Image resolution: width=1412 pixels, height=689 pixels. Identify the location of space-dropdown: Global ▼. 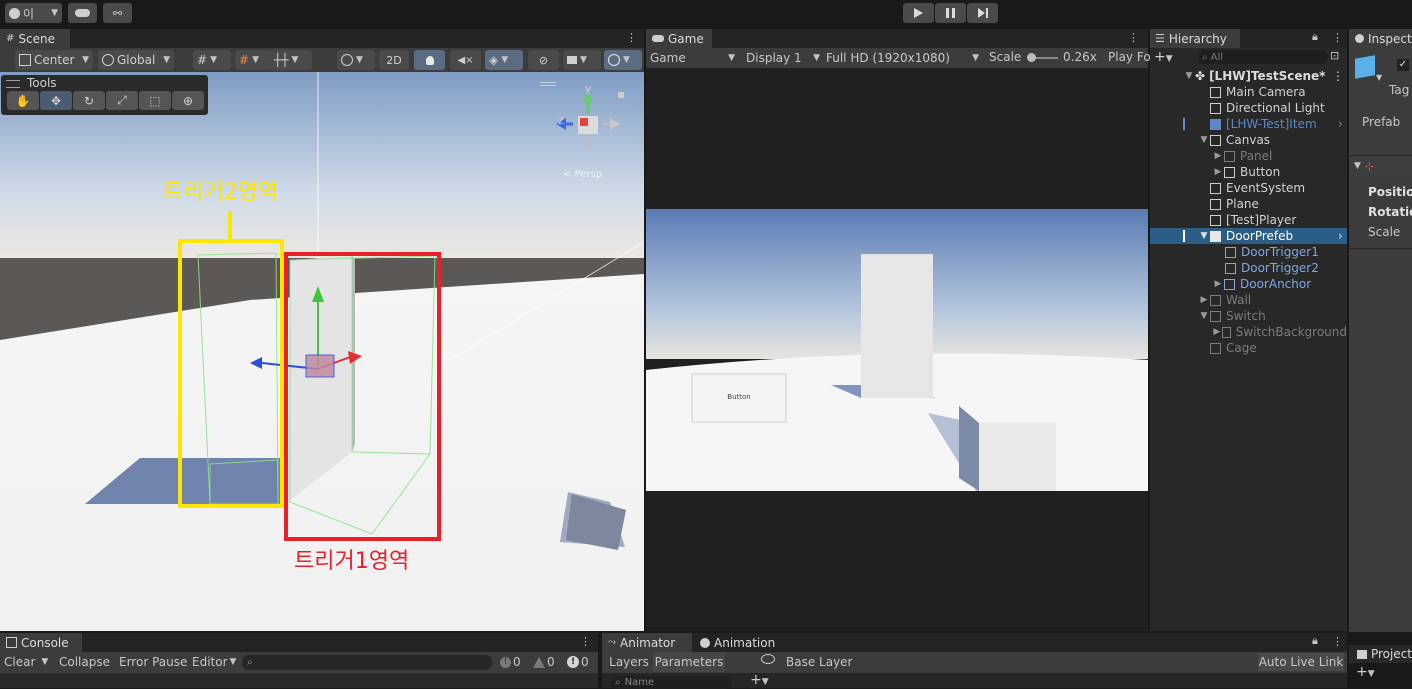
(136, 60).